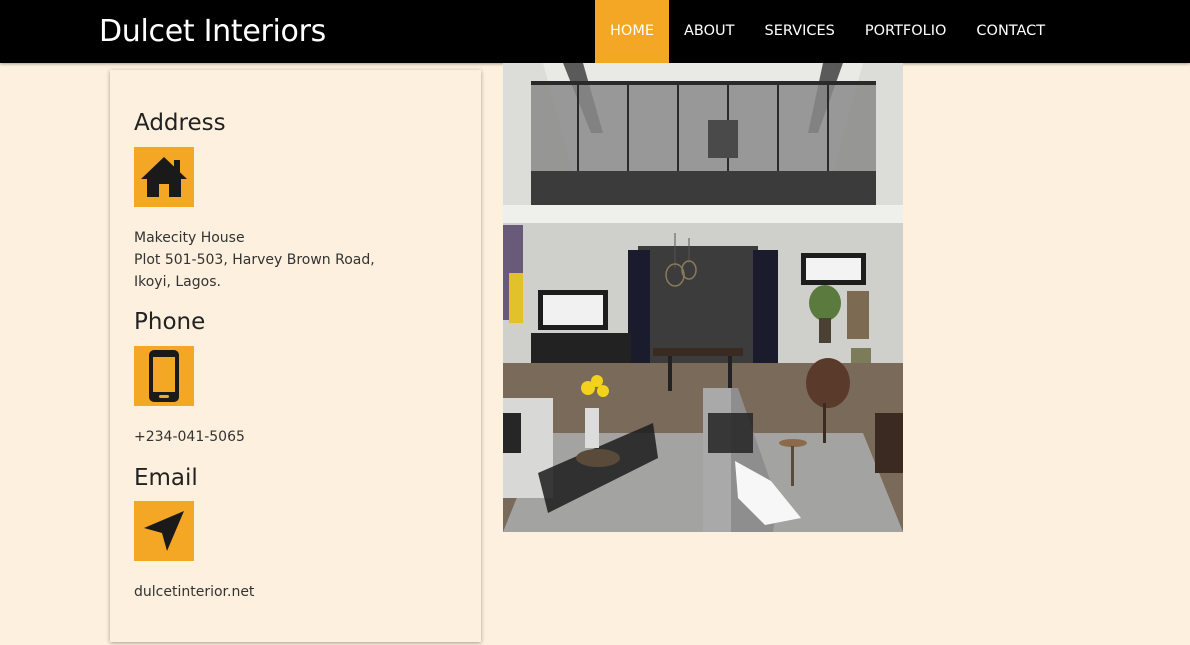 The height and width of the screenshot is (645, 1190). Describe the element at coordinates (189, 238) in the screenshot. I see `address-line-1: Makecity House` at that location.